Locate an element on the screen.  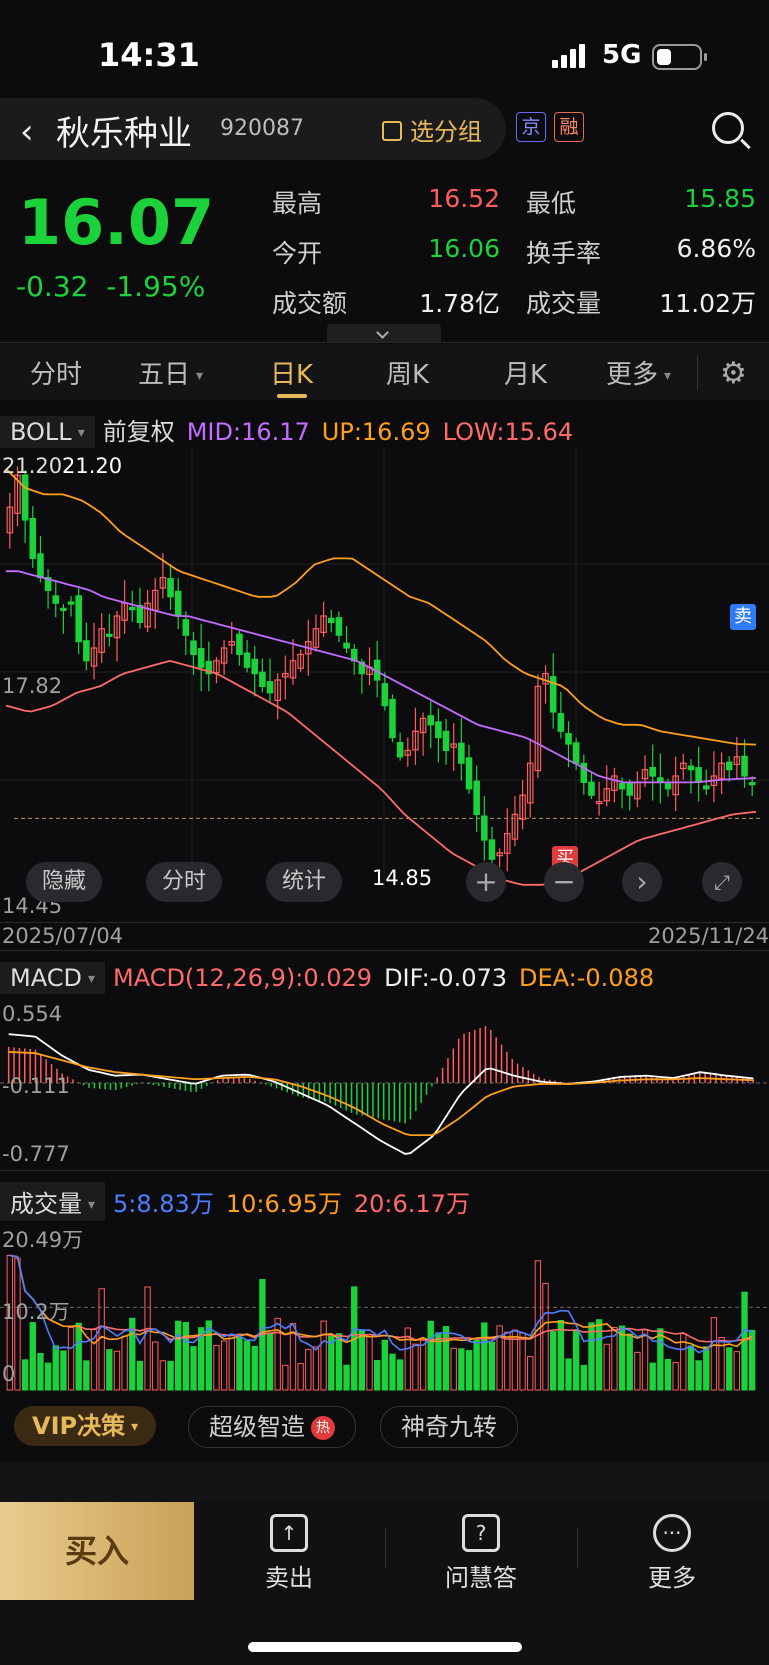
change-percent: -1.95% is located at coordinates (156, 286).